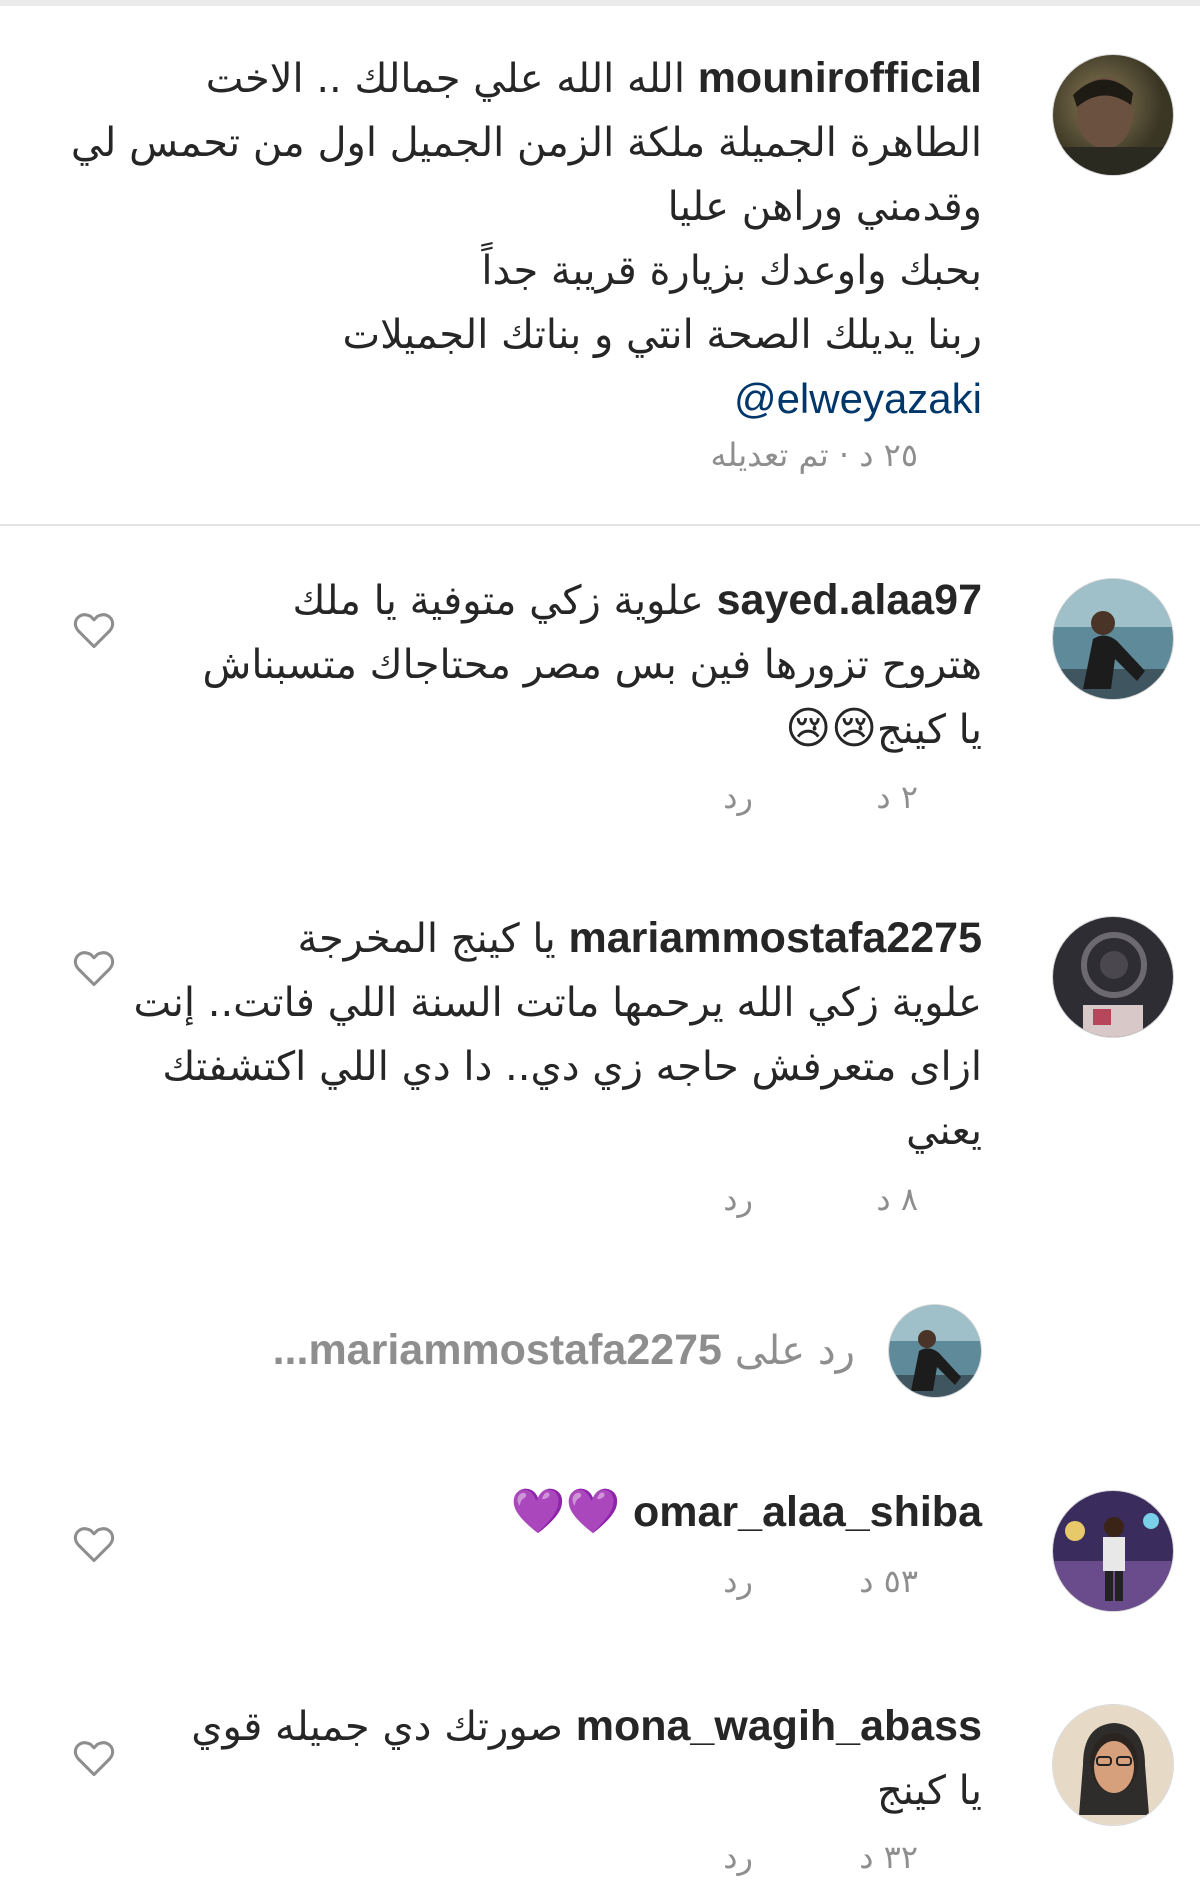 The width and height of the screenshot is (1200, 1899). What do you see at coordinates (897, 797) in the screenshot?
I see `comment-time: ٢ د` at bounding box center [897, 797].